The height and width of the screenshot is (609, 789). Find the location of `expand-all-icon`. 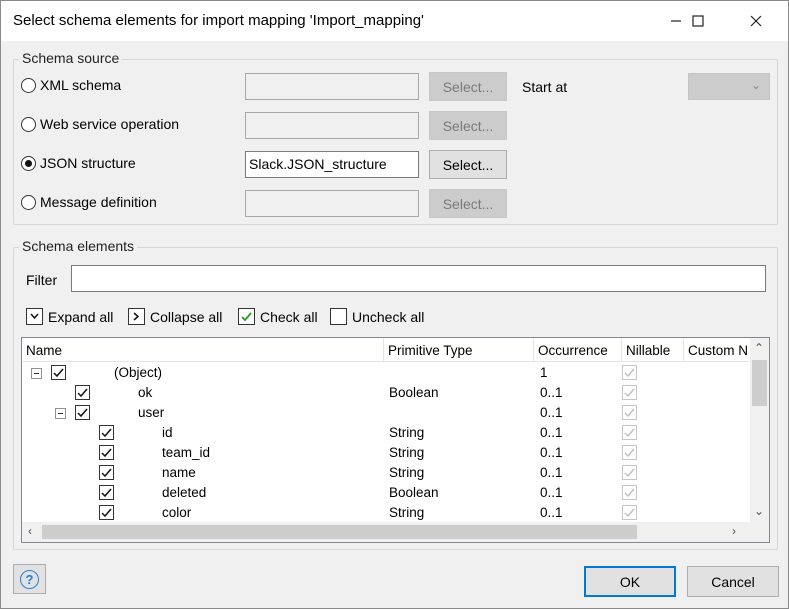

expand-all-icon is located at coordinates (34, 316).